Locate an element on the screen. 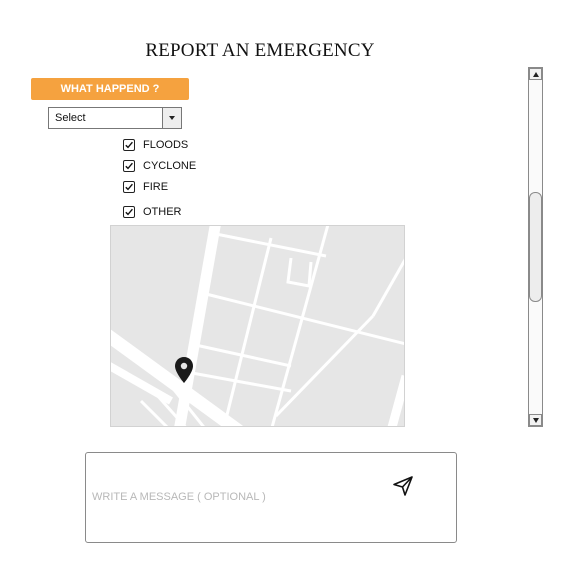 The image size is (586, 574). scroll-down-arrow-icon is located at coordinates (535, 420).